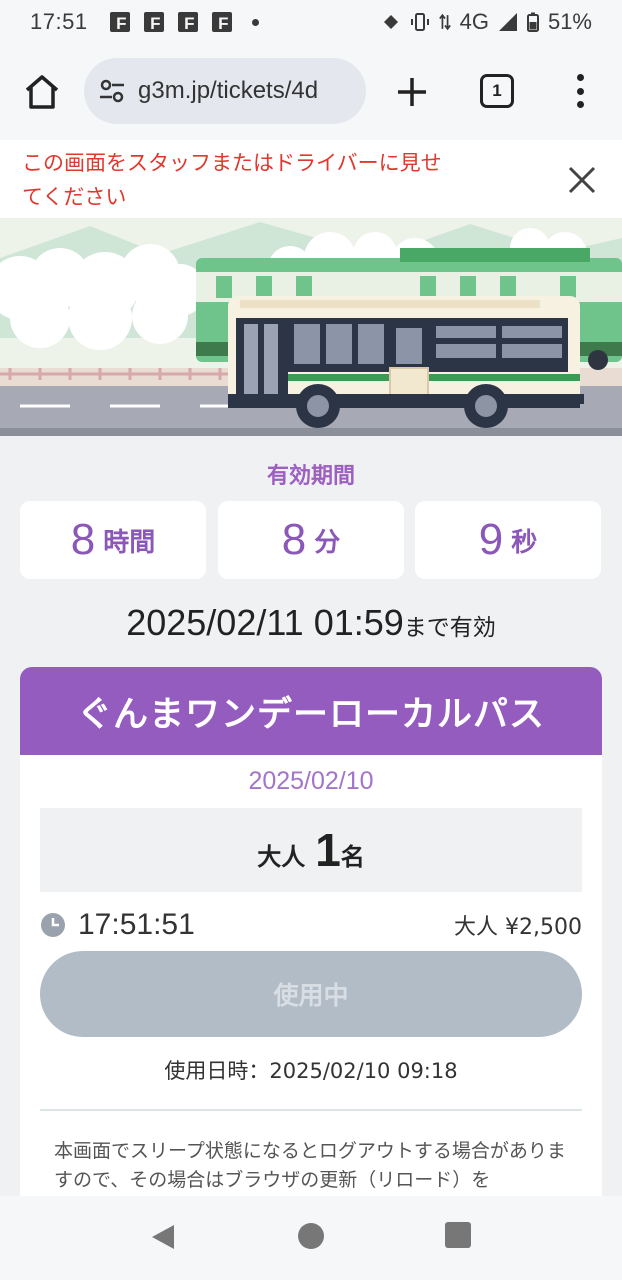 The width and height of the screenshot is (622, 1280). Describe the element at coordinates (474, 21) in the screenshot. I see `network-type: 4G` at that location.